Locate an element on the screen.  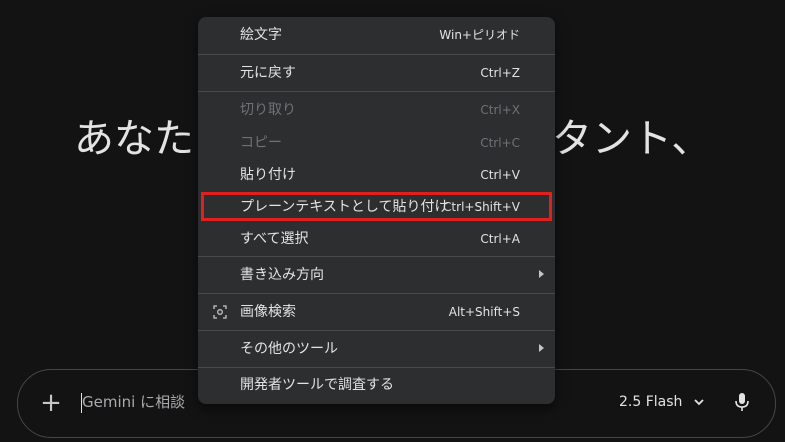
menu-item-image-search: 画像検索 Alt+Shift+S is located at coordinates (376, 312).